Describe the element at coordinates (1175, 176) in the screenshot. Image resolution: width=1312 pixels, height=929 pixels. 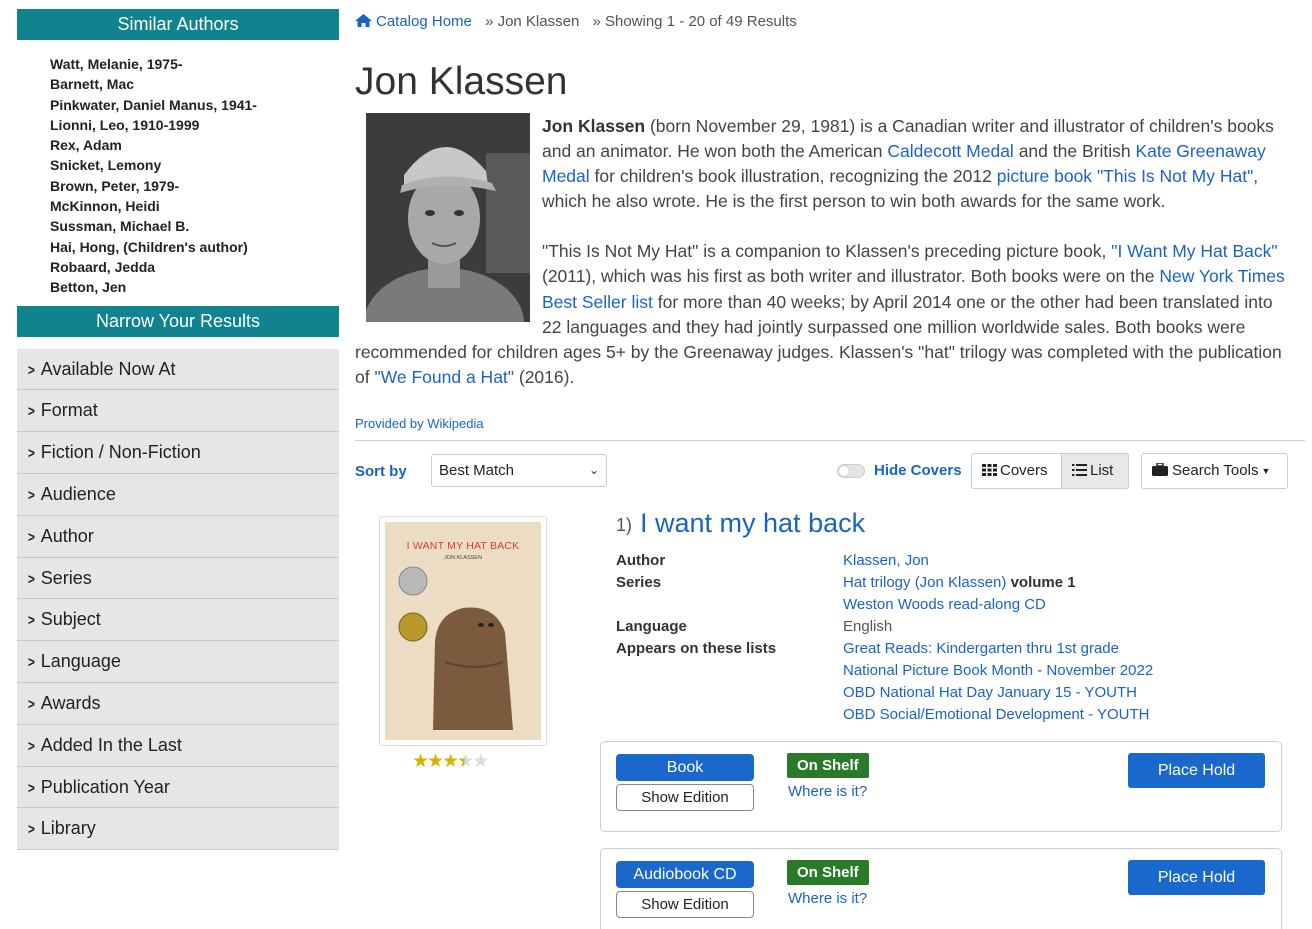
I see `this-is-not-my-hat-link: "This Is Not My Hat"` at that location.